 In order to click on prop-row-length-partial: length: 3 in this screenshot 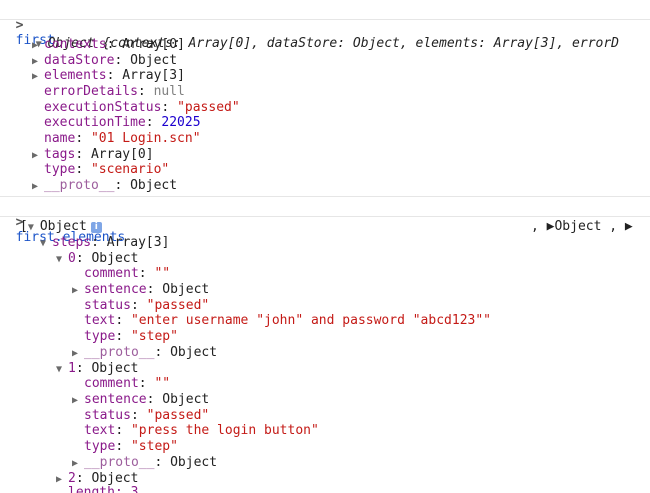, I will do `click(103, 489)`.